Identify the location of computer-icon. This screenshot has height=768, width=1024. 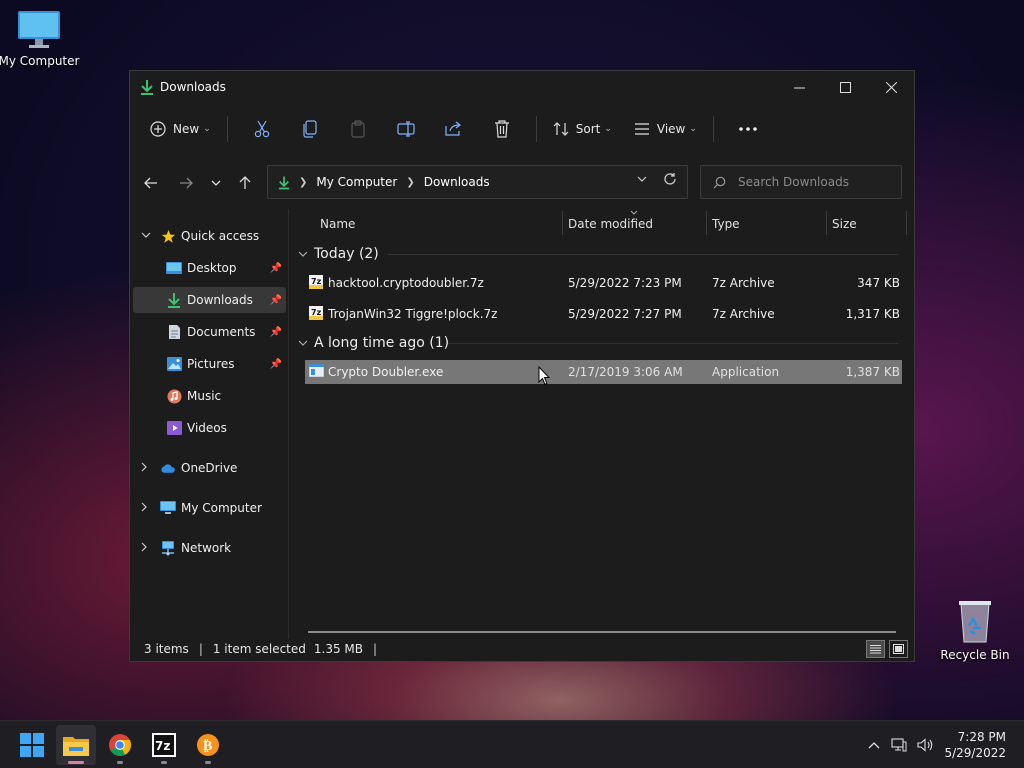
(168, 508).